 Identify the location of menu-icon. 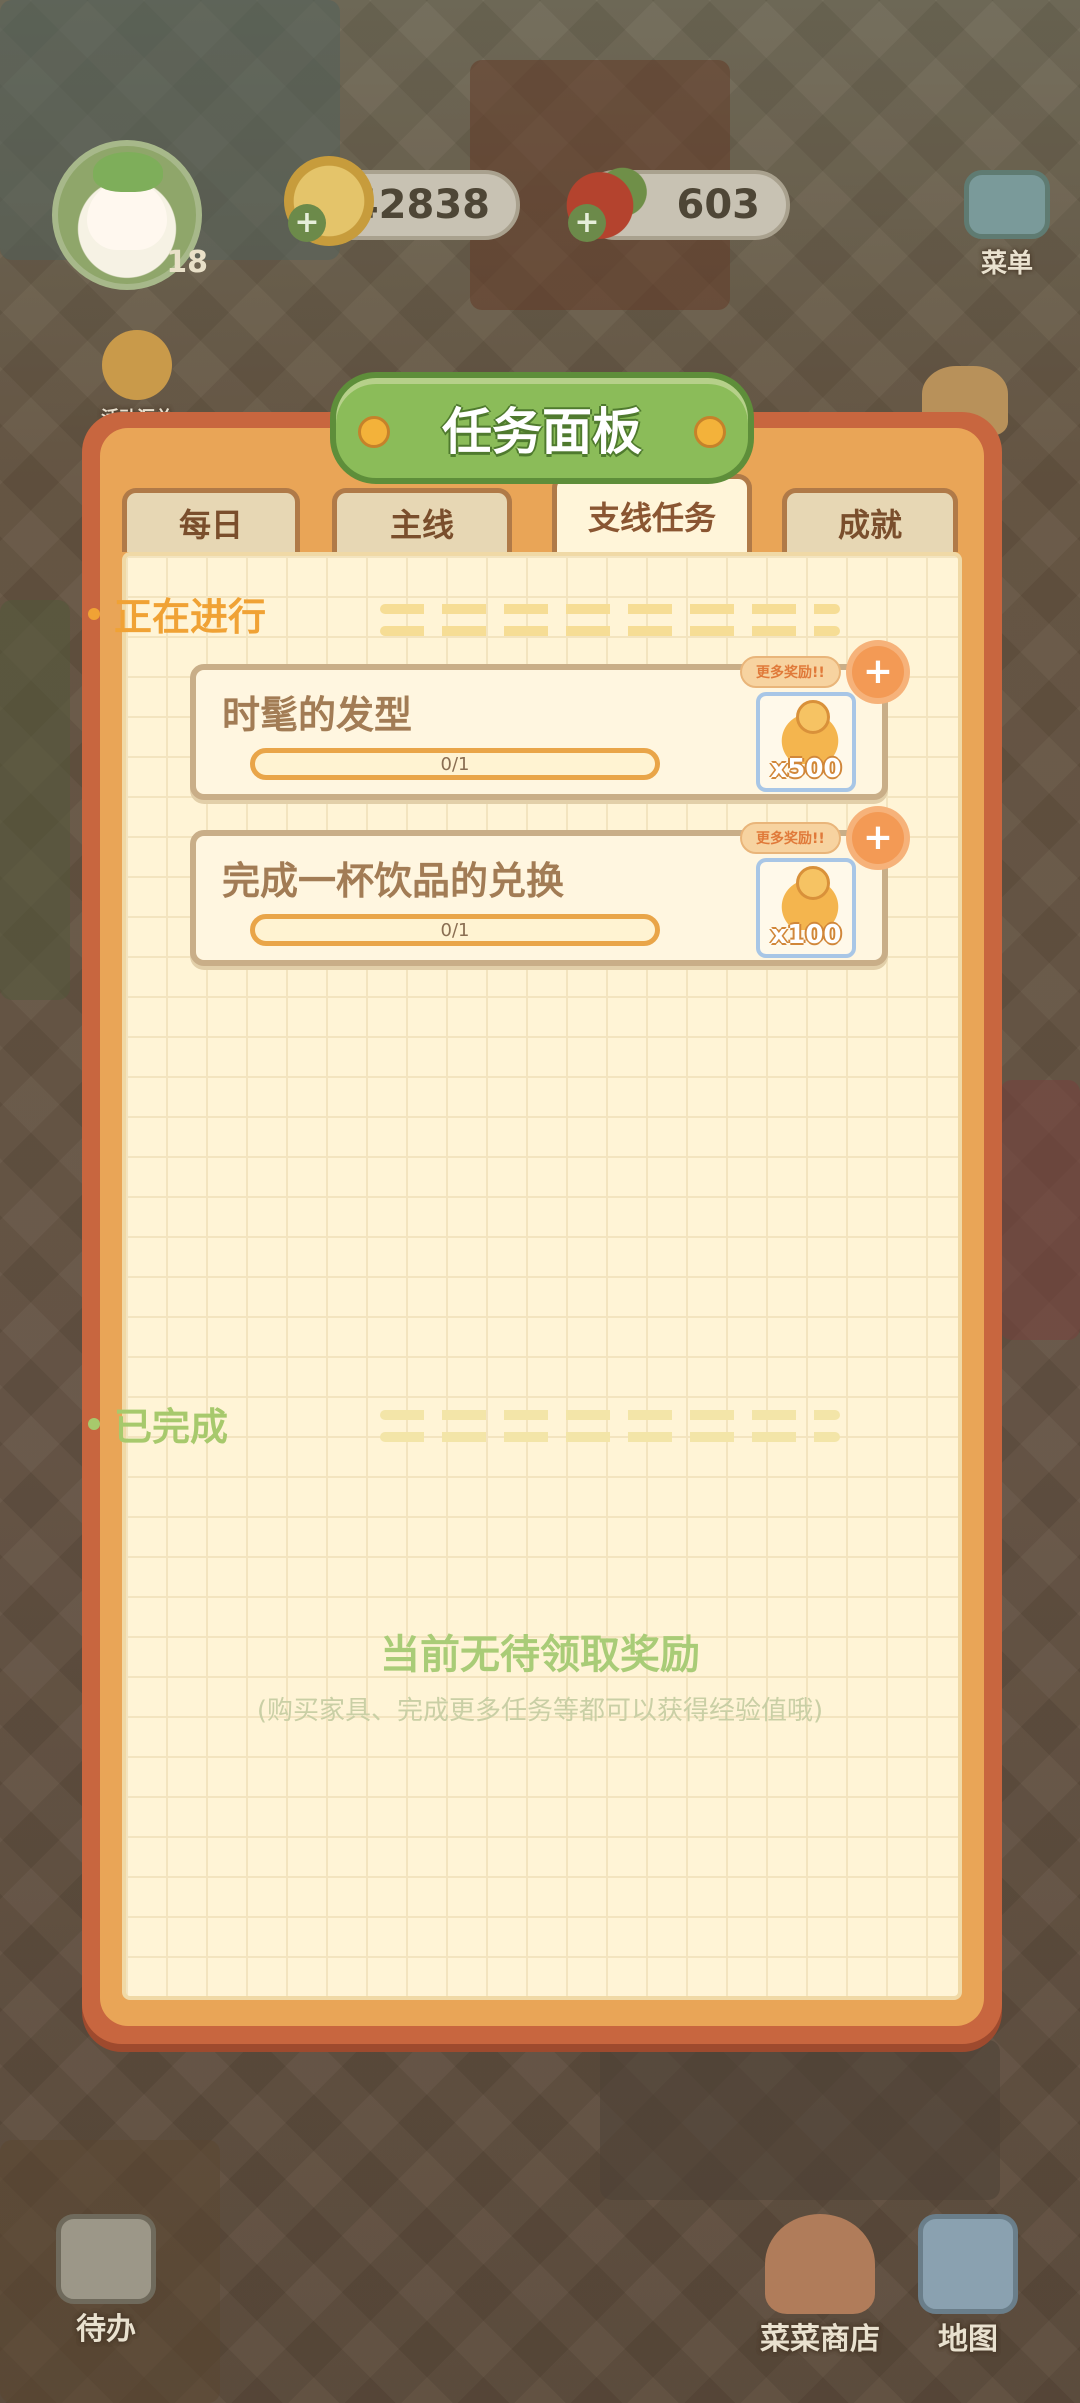
(1007, 204).